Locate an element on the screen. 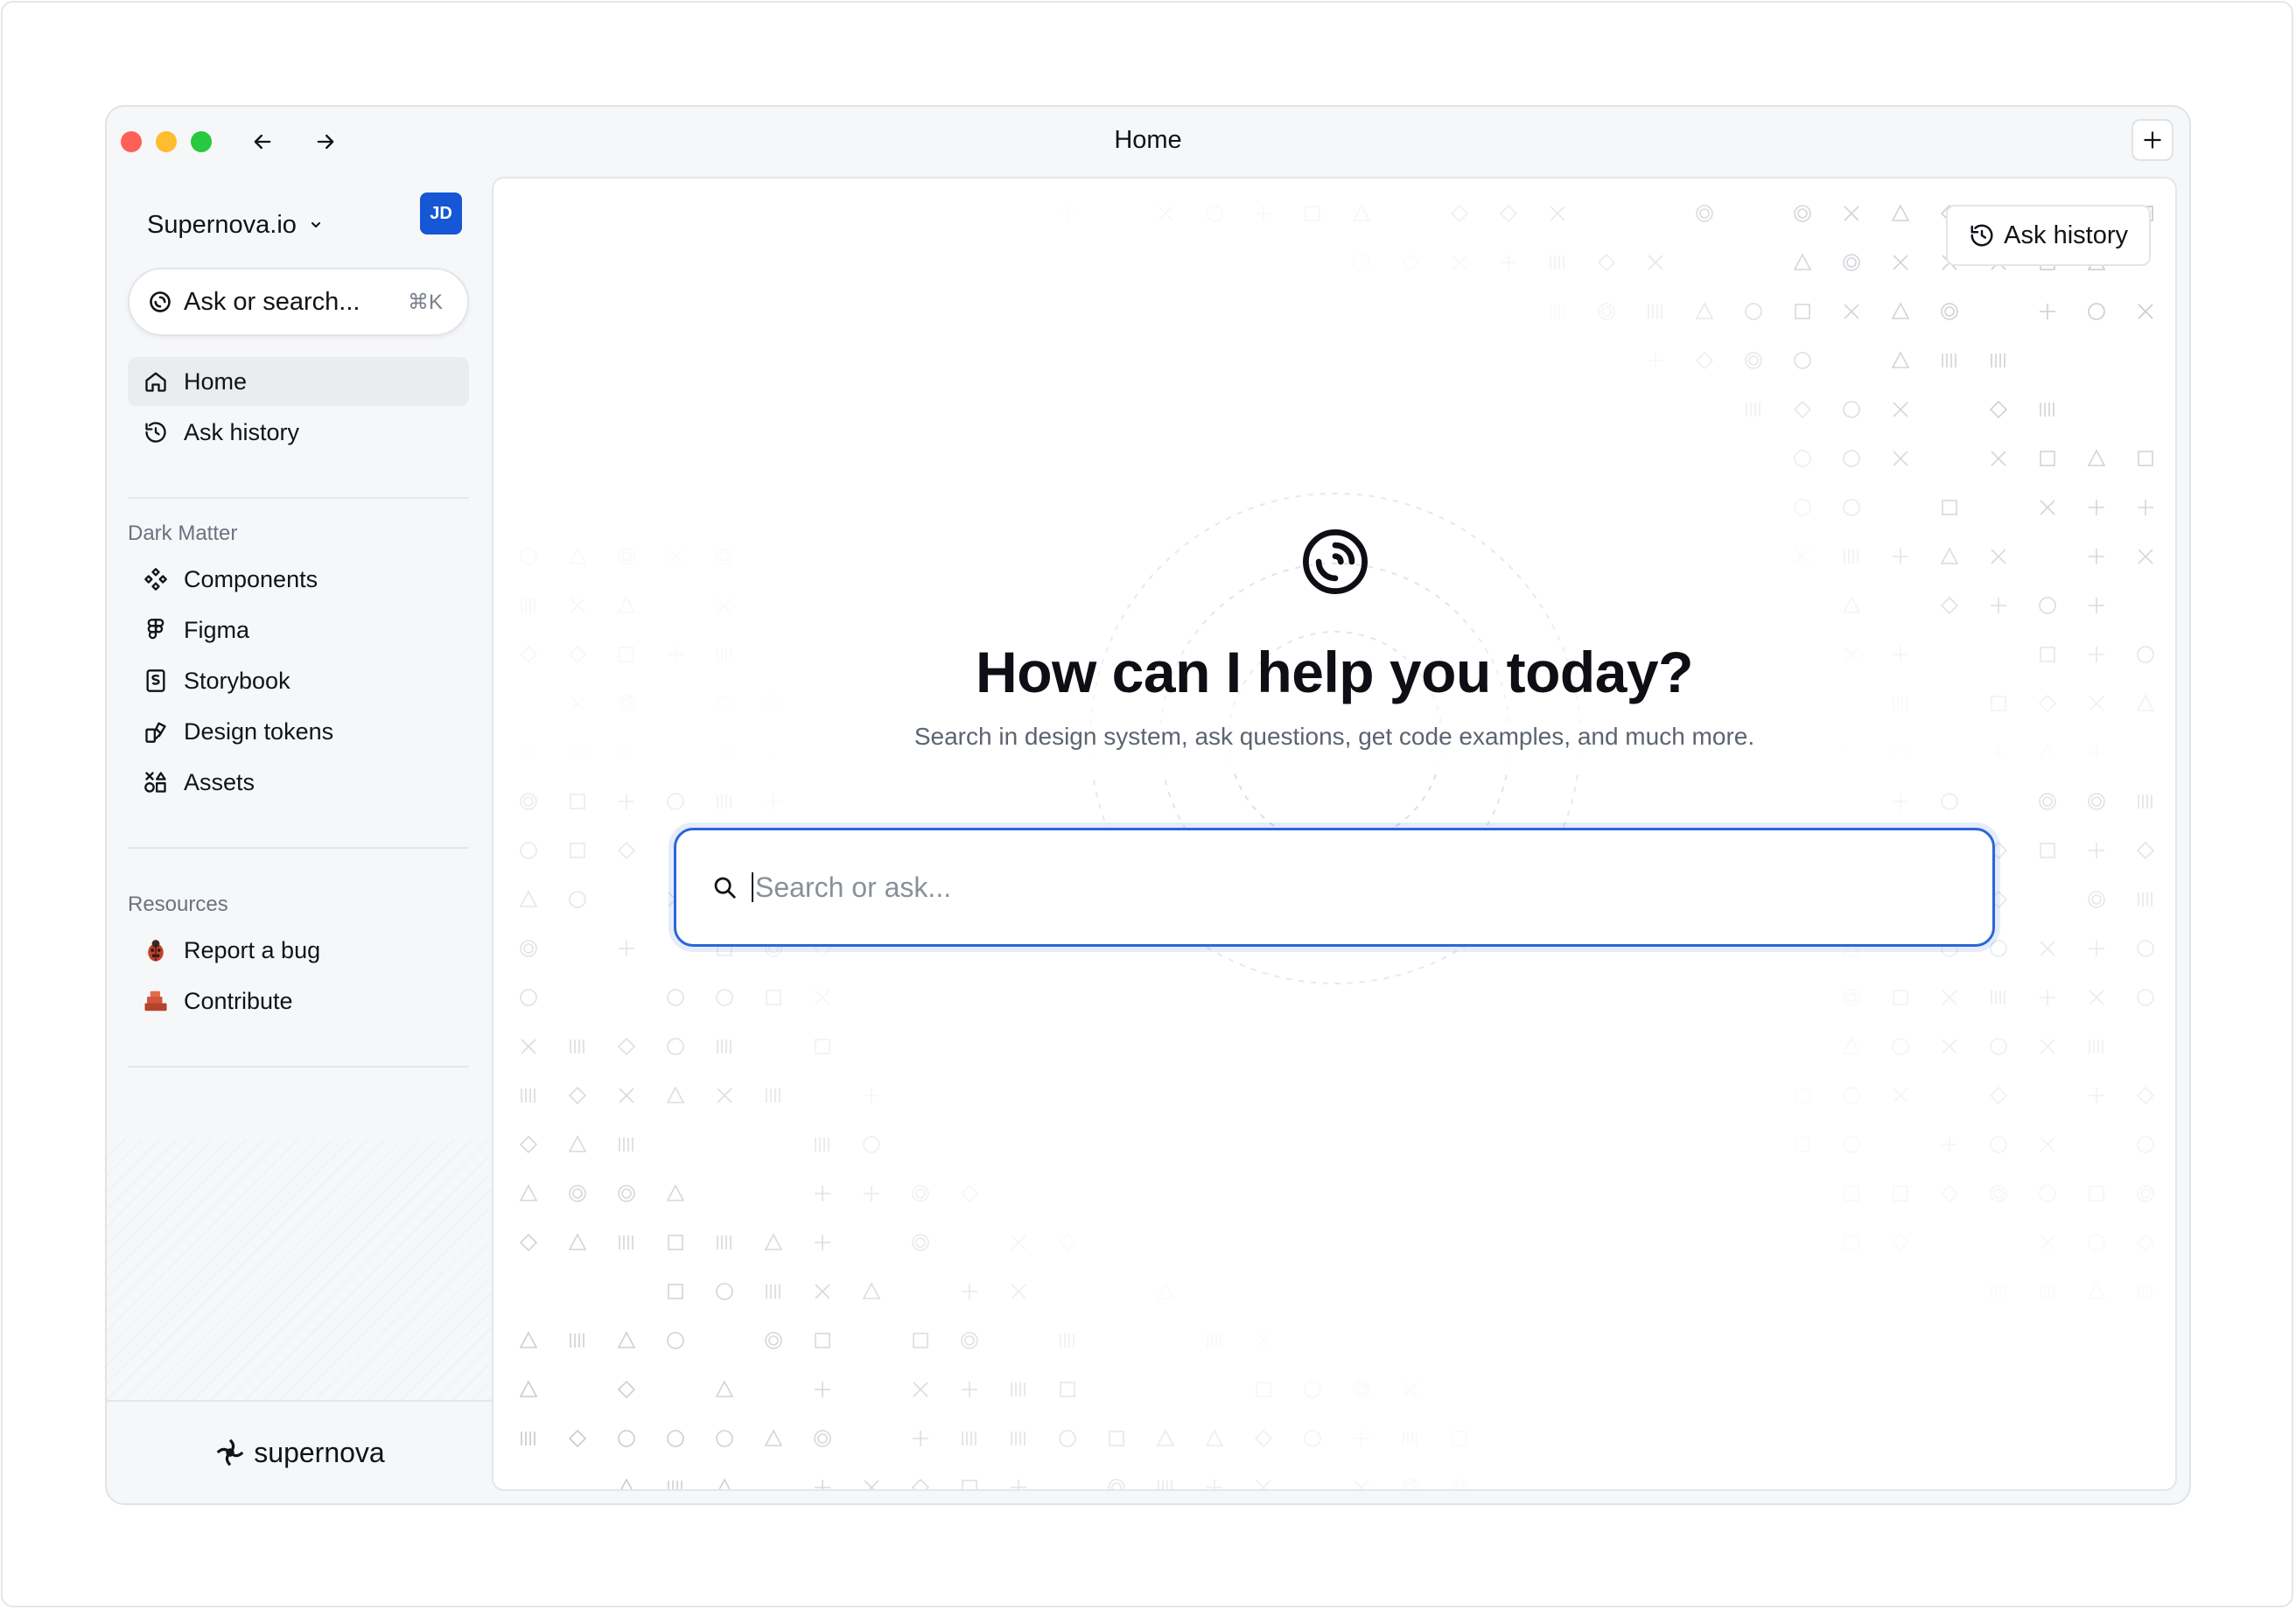 The width and height of the screenshot is (2296, 1610). ask-history-button: Ask history is located at coordinates (2048, 235).